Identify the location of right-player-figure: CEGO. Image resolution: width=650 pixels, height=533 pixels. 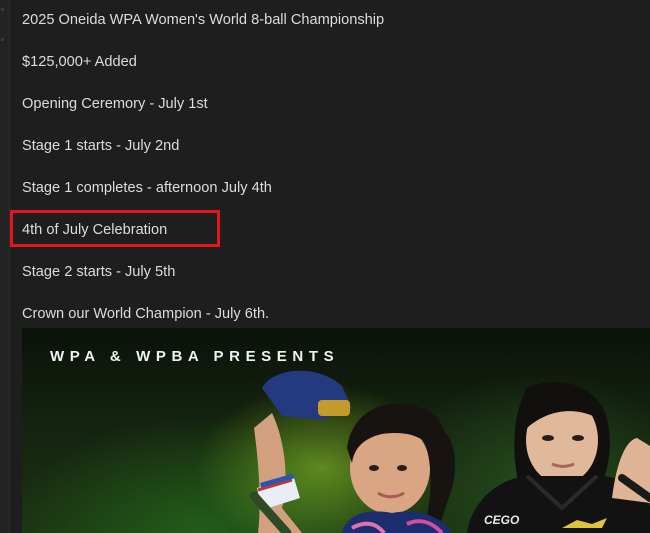
(558, 457).